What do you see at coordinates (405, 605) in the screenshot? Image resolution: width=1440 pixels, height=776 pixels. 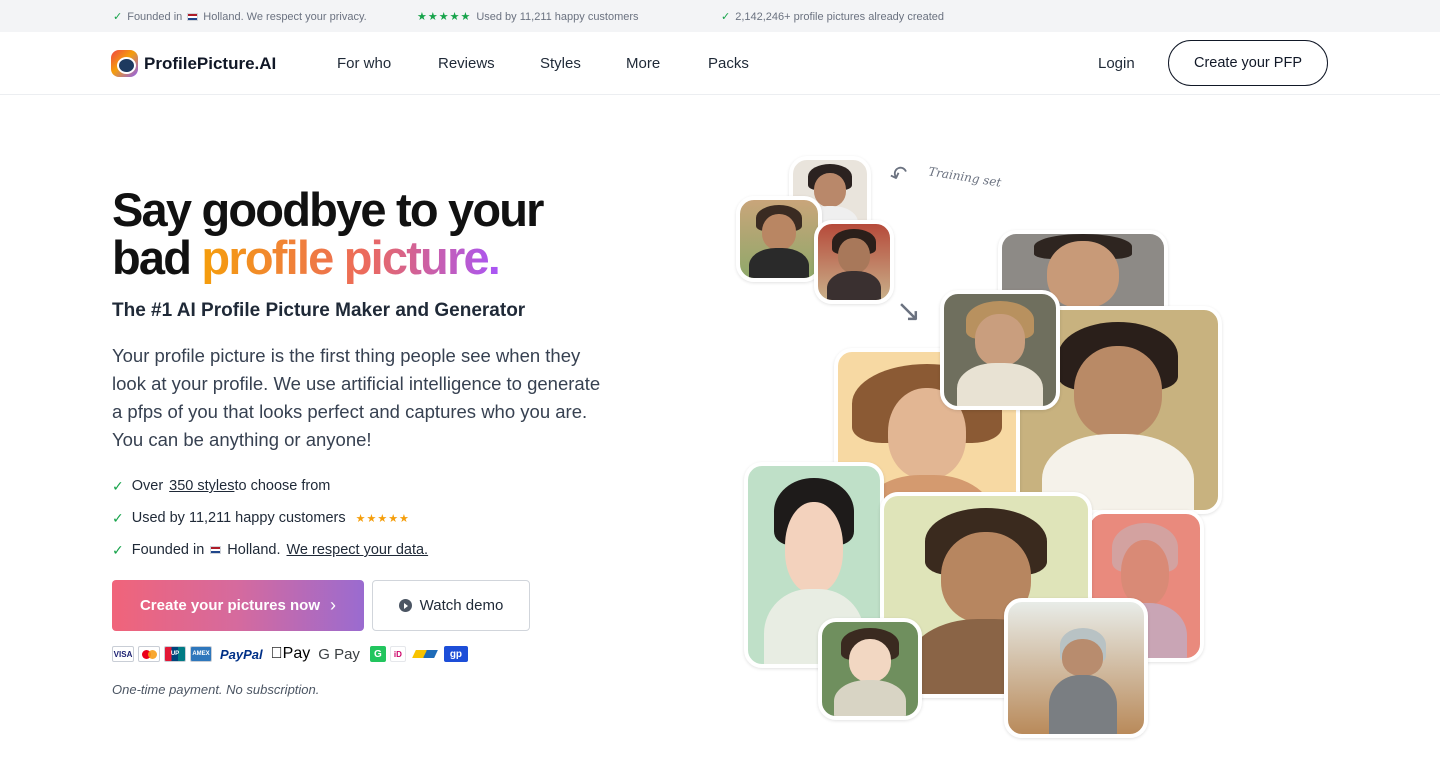 I see `play-icon` at bounding box center [405, 605].